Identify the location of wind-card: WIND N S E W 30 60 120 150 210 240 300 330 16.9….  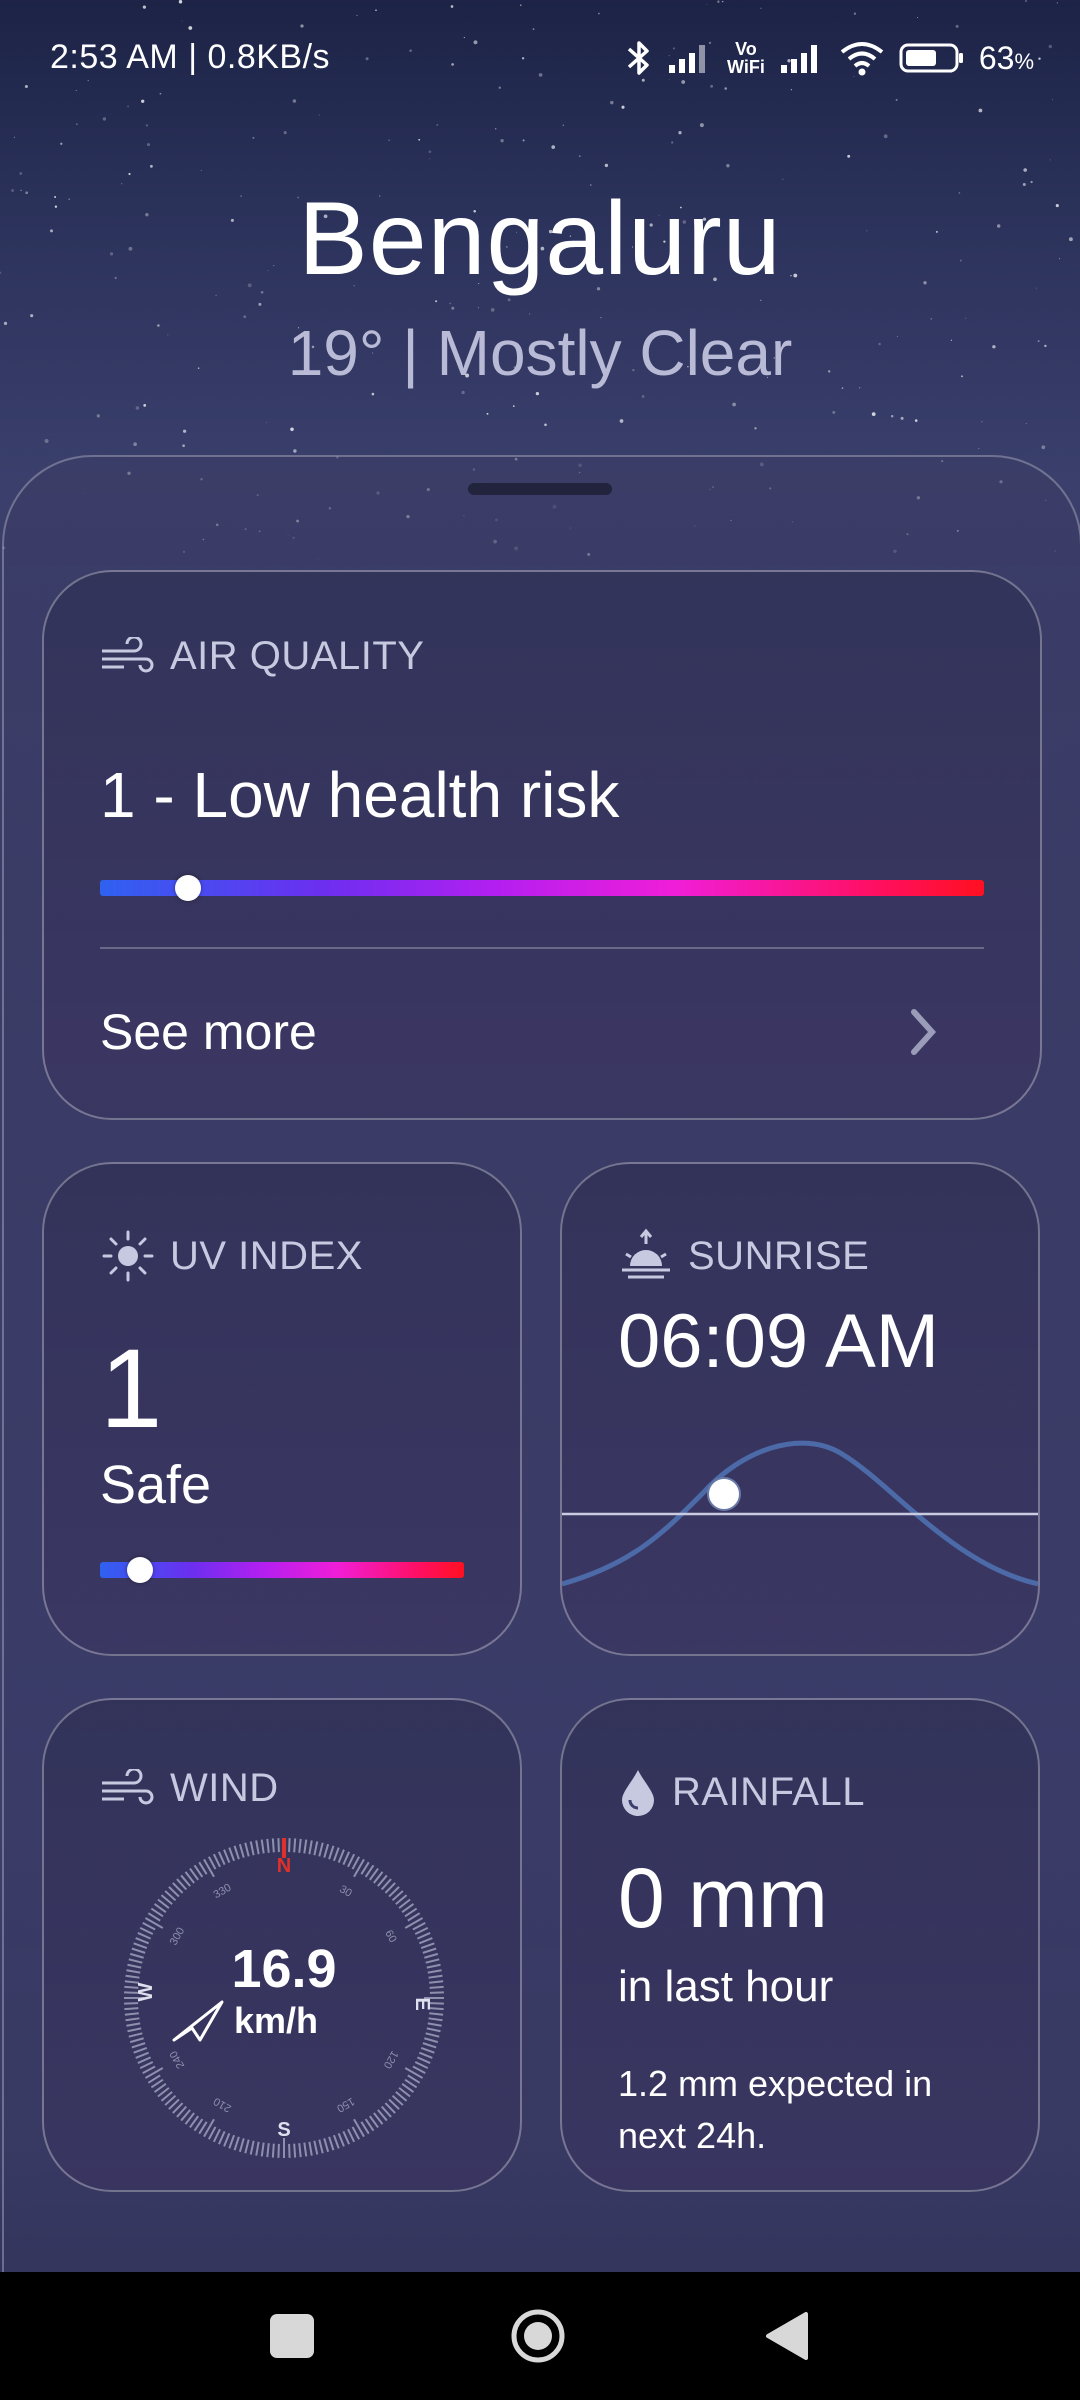
(282, 1945).